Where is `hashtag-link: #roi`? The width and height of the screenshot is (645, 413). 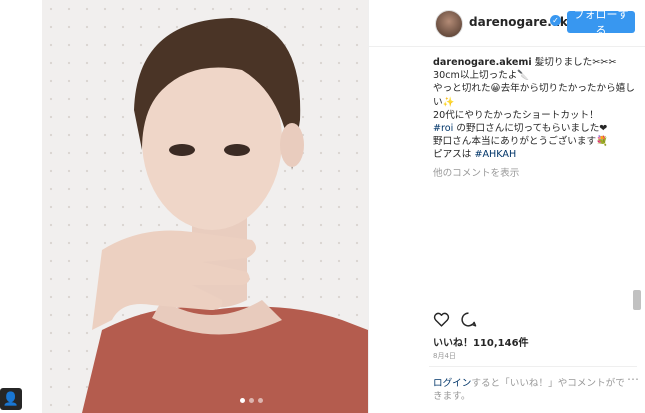
hashtag-link: #roi is located at coordinates (443, 128).